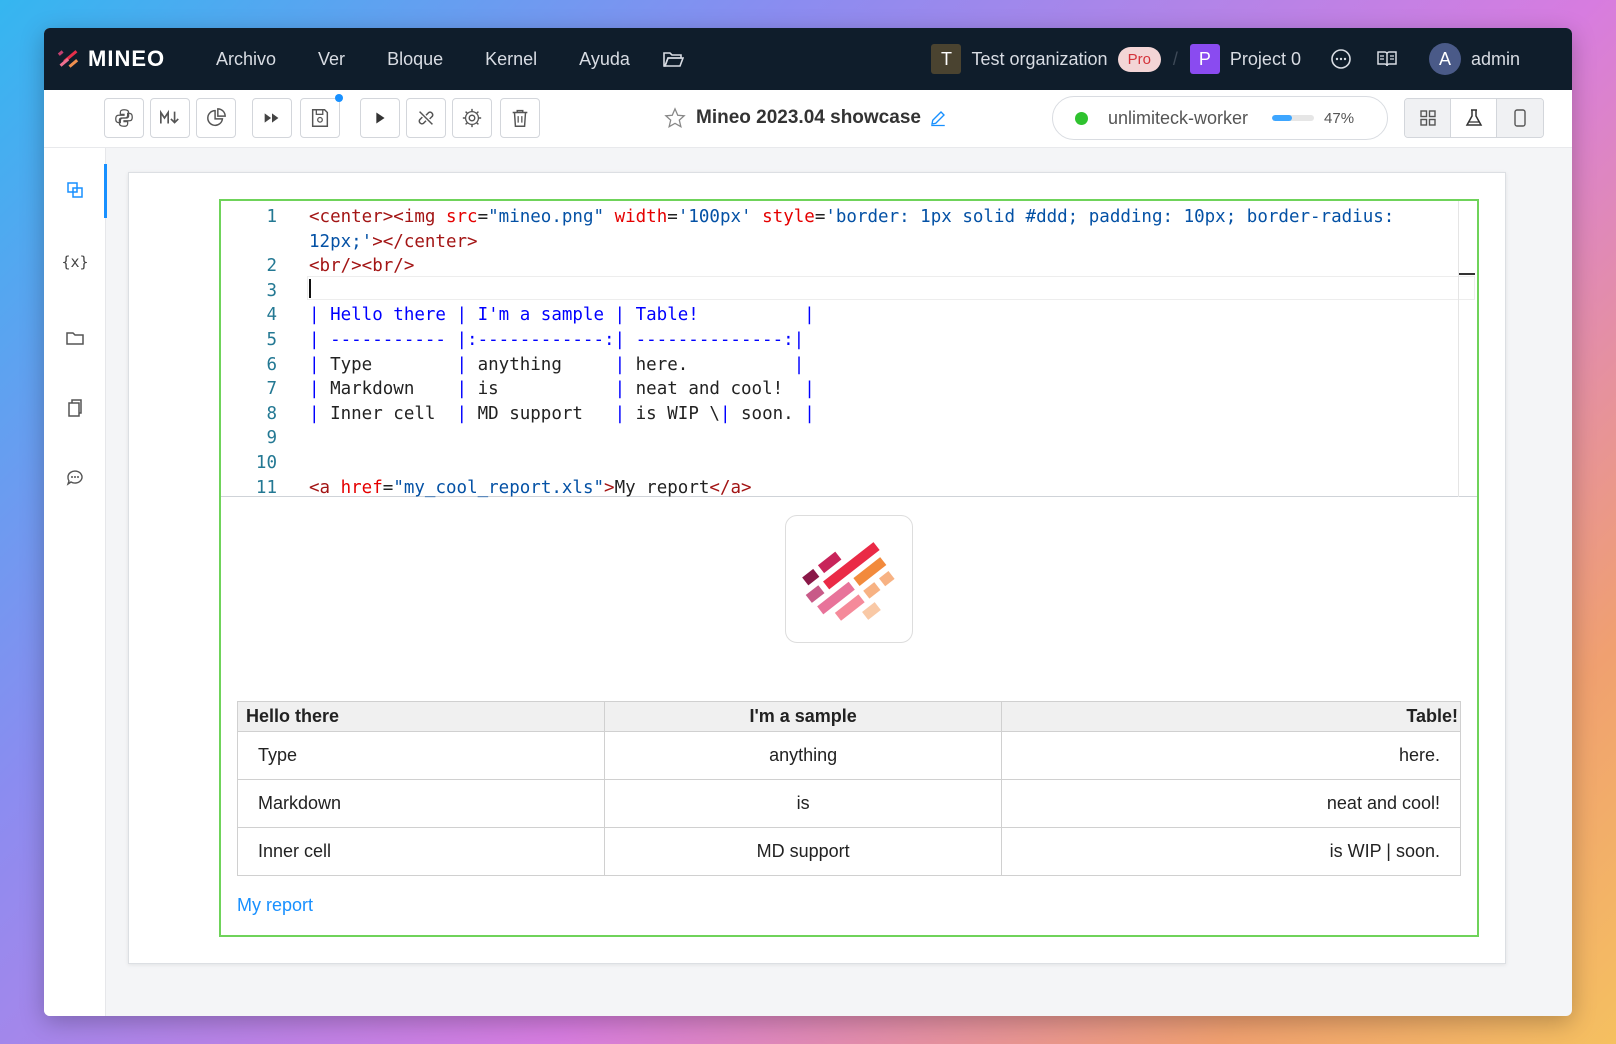 The width and height of the screenshot is (1616, 1044). I want to click on view-mobile-button, so click(1520, 118).